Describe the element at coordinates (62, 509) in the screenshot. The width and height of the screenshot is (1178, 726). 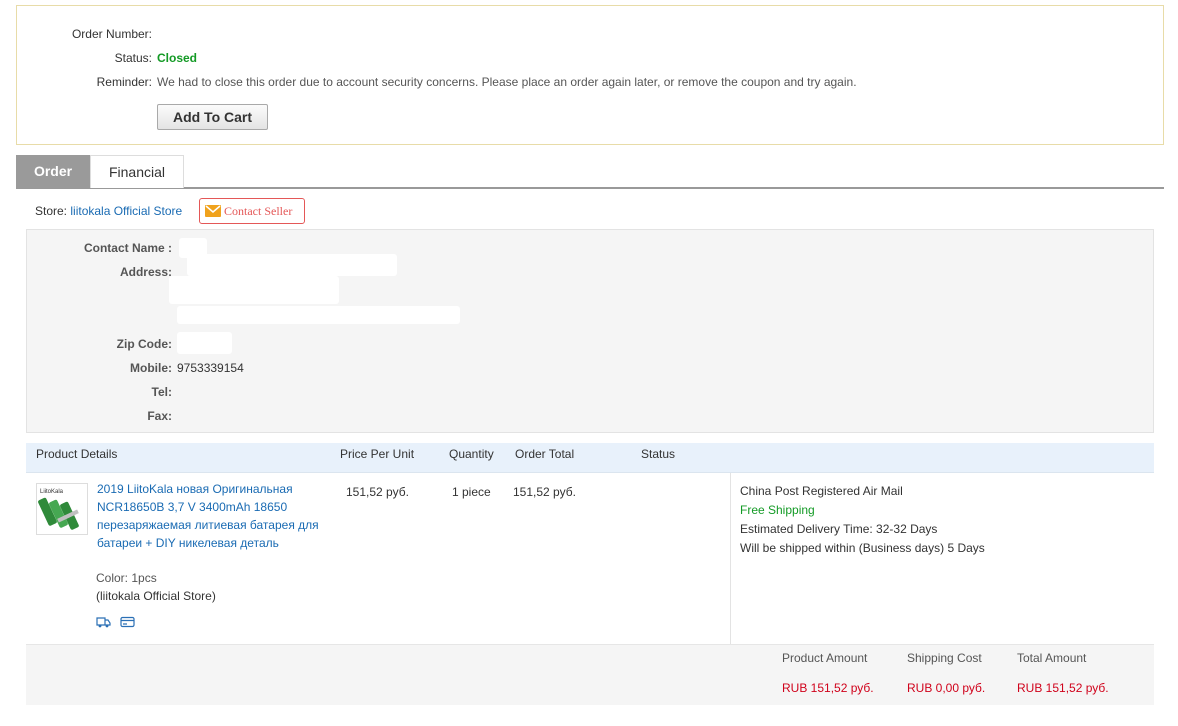
I see `product-thumbnail: LiitoKala` at that location.